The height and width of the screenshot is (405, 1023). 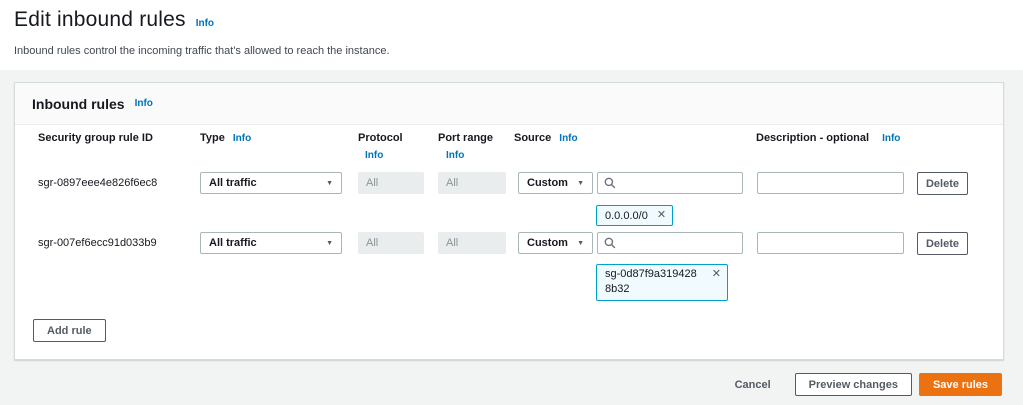 What do you see at coordinates (509, 104) in the screenshot?
I see `panel-header: Inbound rules Info` at bounding box center [509, 104].